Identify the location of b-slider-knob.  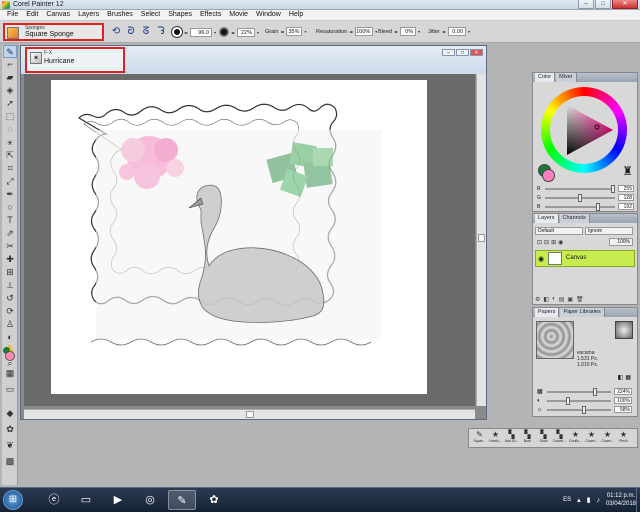
(597, 206).